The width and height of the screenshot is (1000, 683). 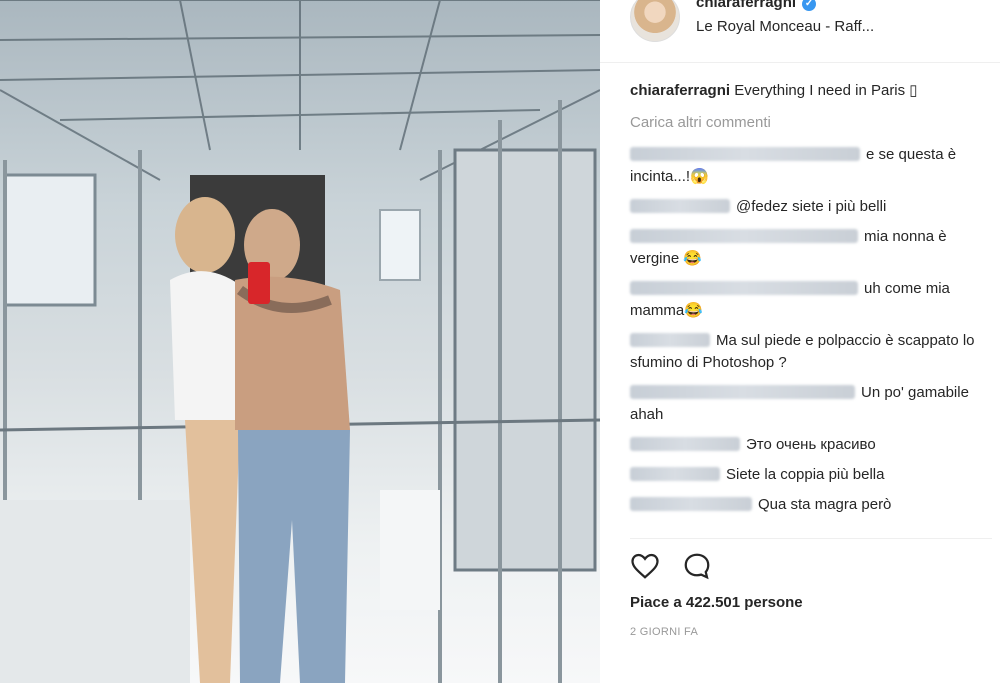 I want to click on comment-item: Un po' gamabile ahah, so click(x=810, y=404).